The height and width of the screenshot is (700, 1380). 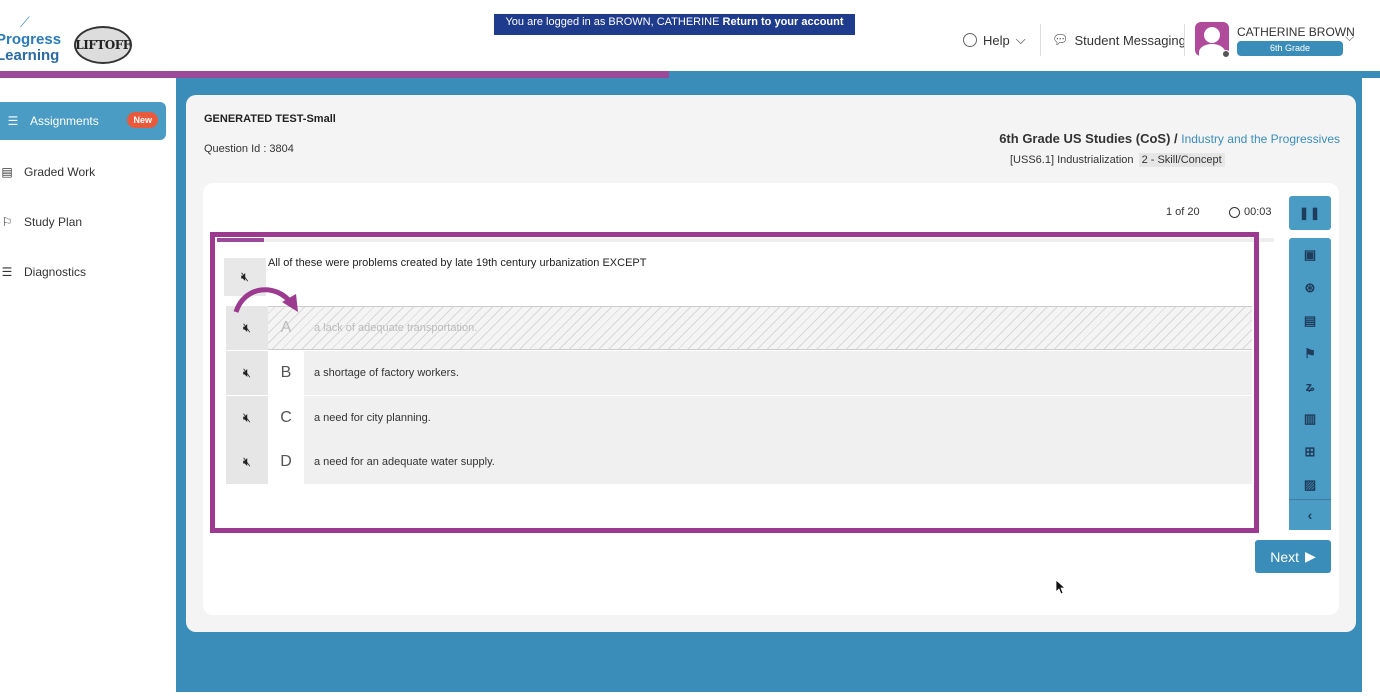 I want to click on play-right-icon: ▶, so click(x=1310, y=556).